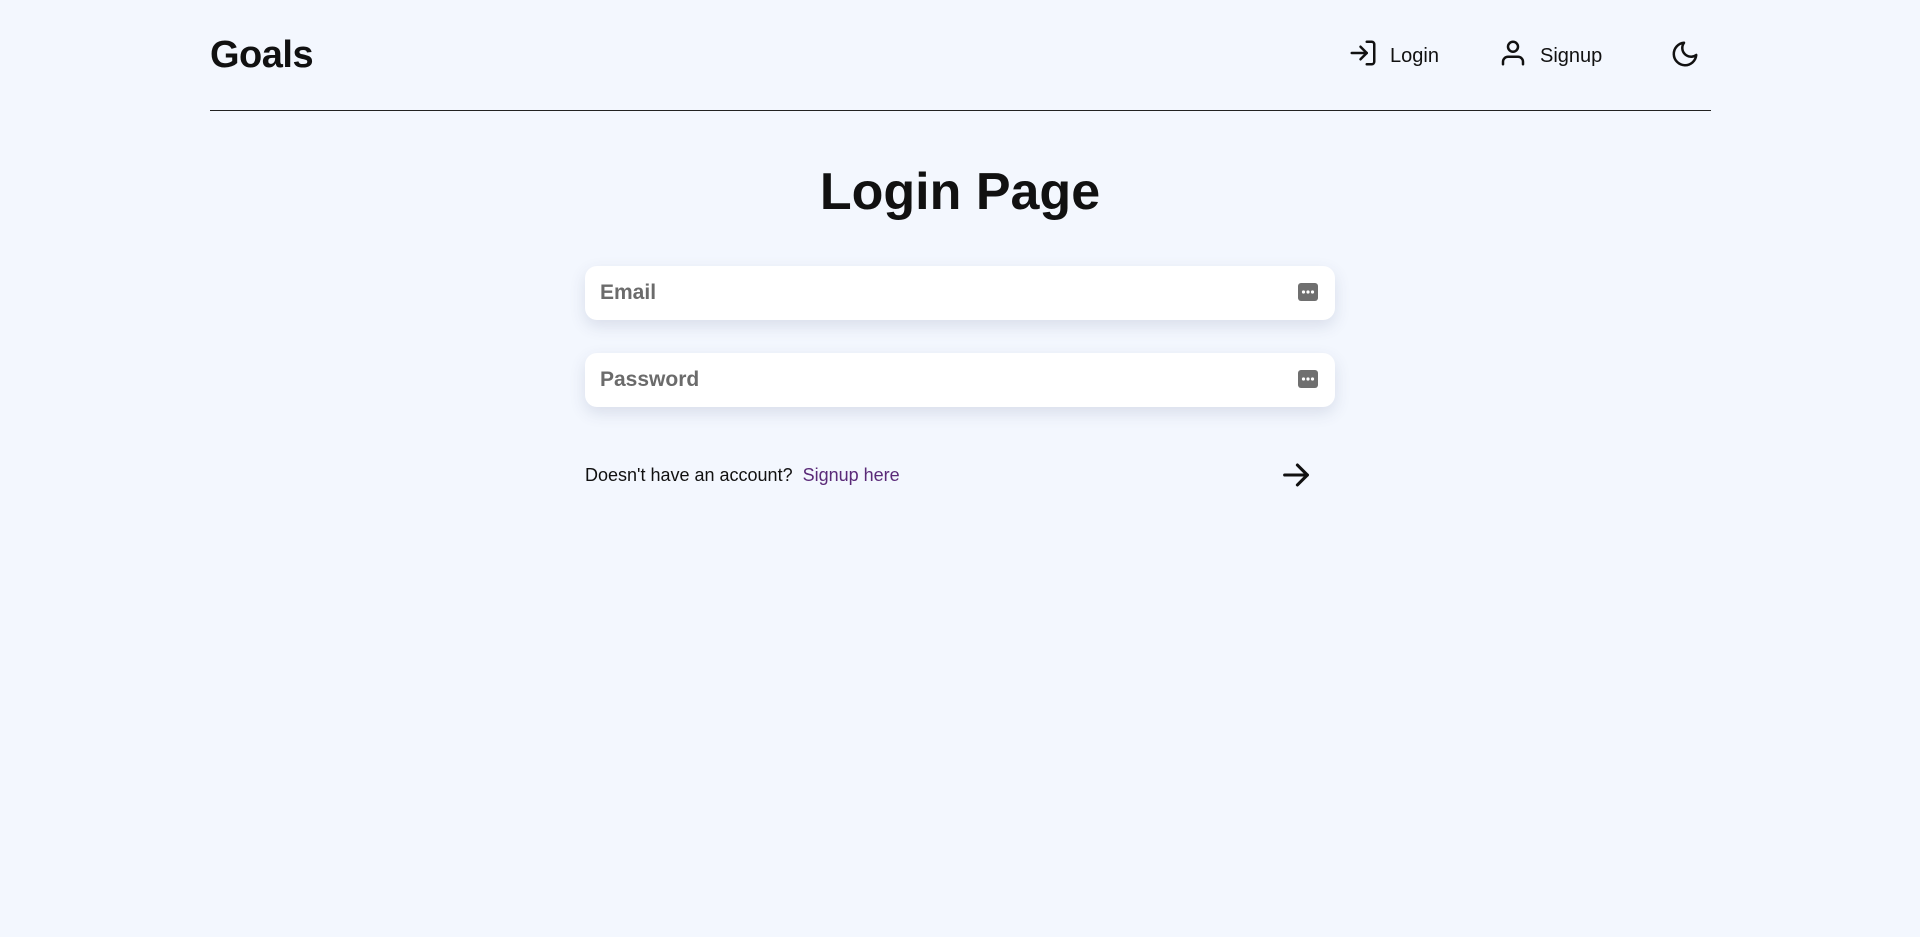 Image resolution: width=1920 pixels, height=937 pixels. I want to click on nav-login-label: Login, so click(1414, 55).